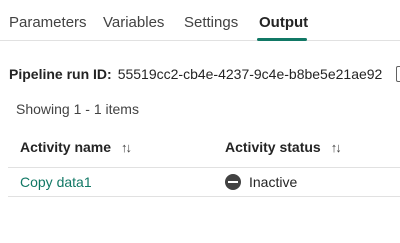 This screenshot has height=243, width=400. Describe the element at coordinates (211, 22) in the screenshot. I see `tab-settings: Settings` at that location.